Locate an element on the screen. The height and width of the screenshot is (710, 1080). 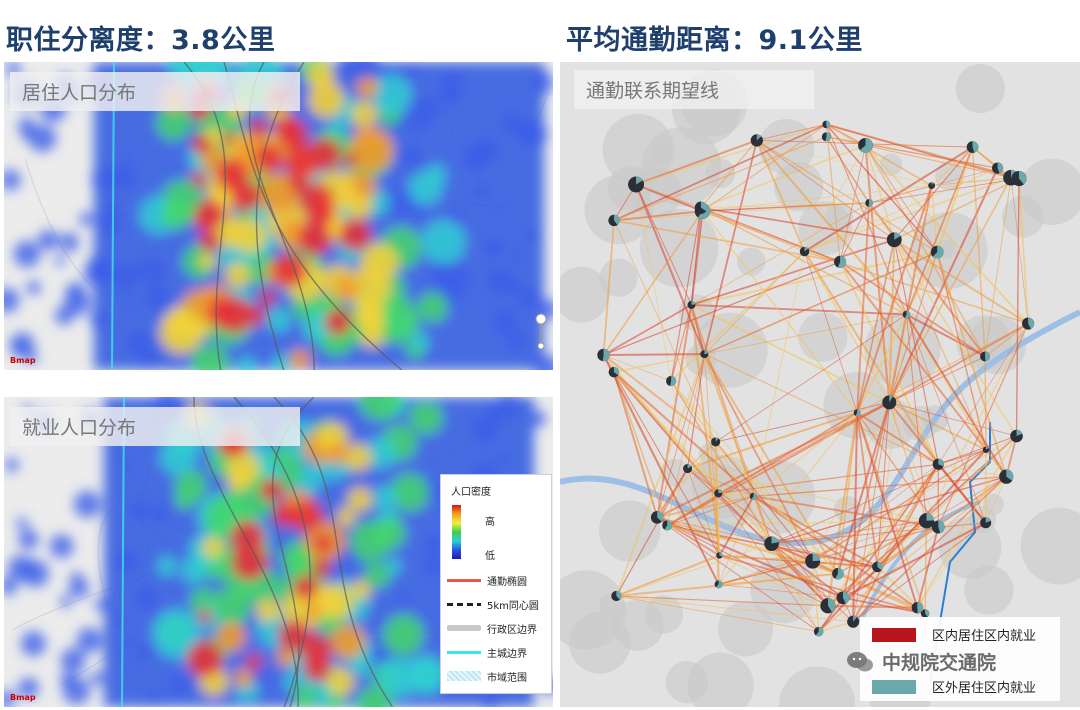
5km-circle-swatch is located at coordinates (464, 604).